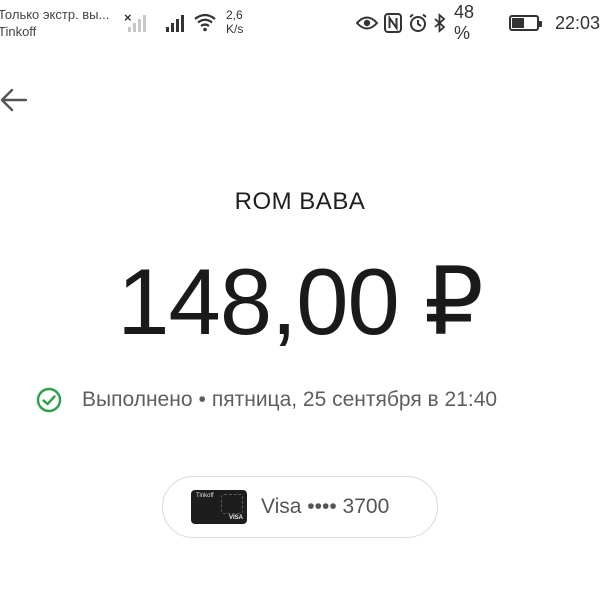  I want to click on payment-status: Выполнено • пятница, 25 сентября в 21:40, so click(266, 400).